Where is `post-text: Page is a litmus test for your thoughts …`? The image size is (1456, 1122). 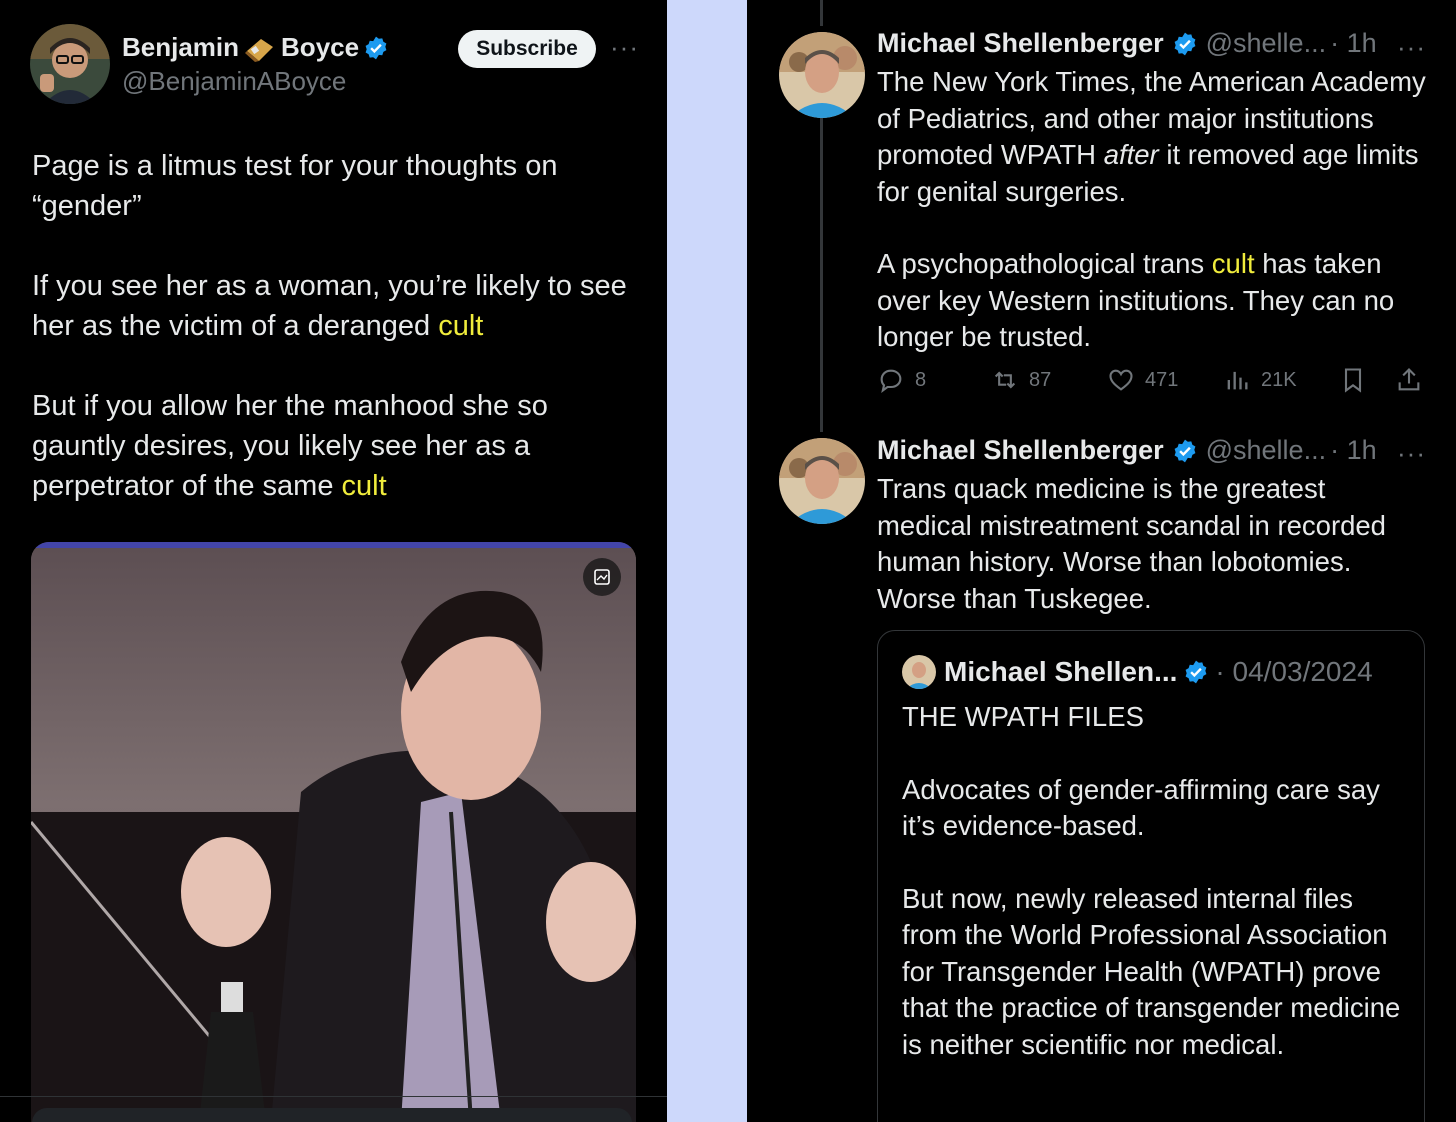
post-text: Page is a litmus test for your thoughts … is located at coordinates (337, 346).